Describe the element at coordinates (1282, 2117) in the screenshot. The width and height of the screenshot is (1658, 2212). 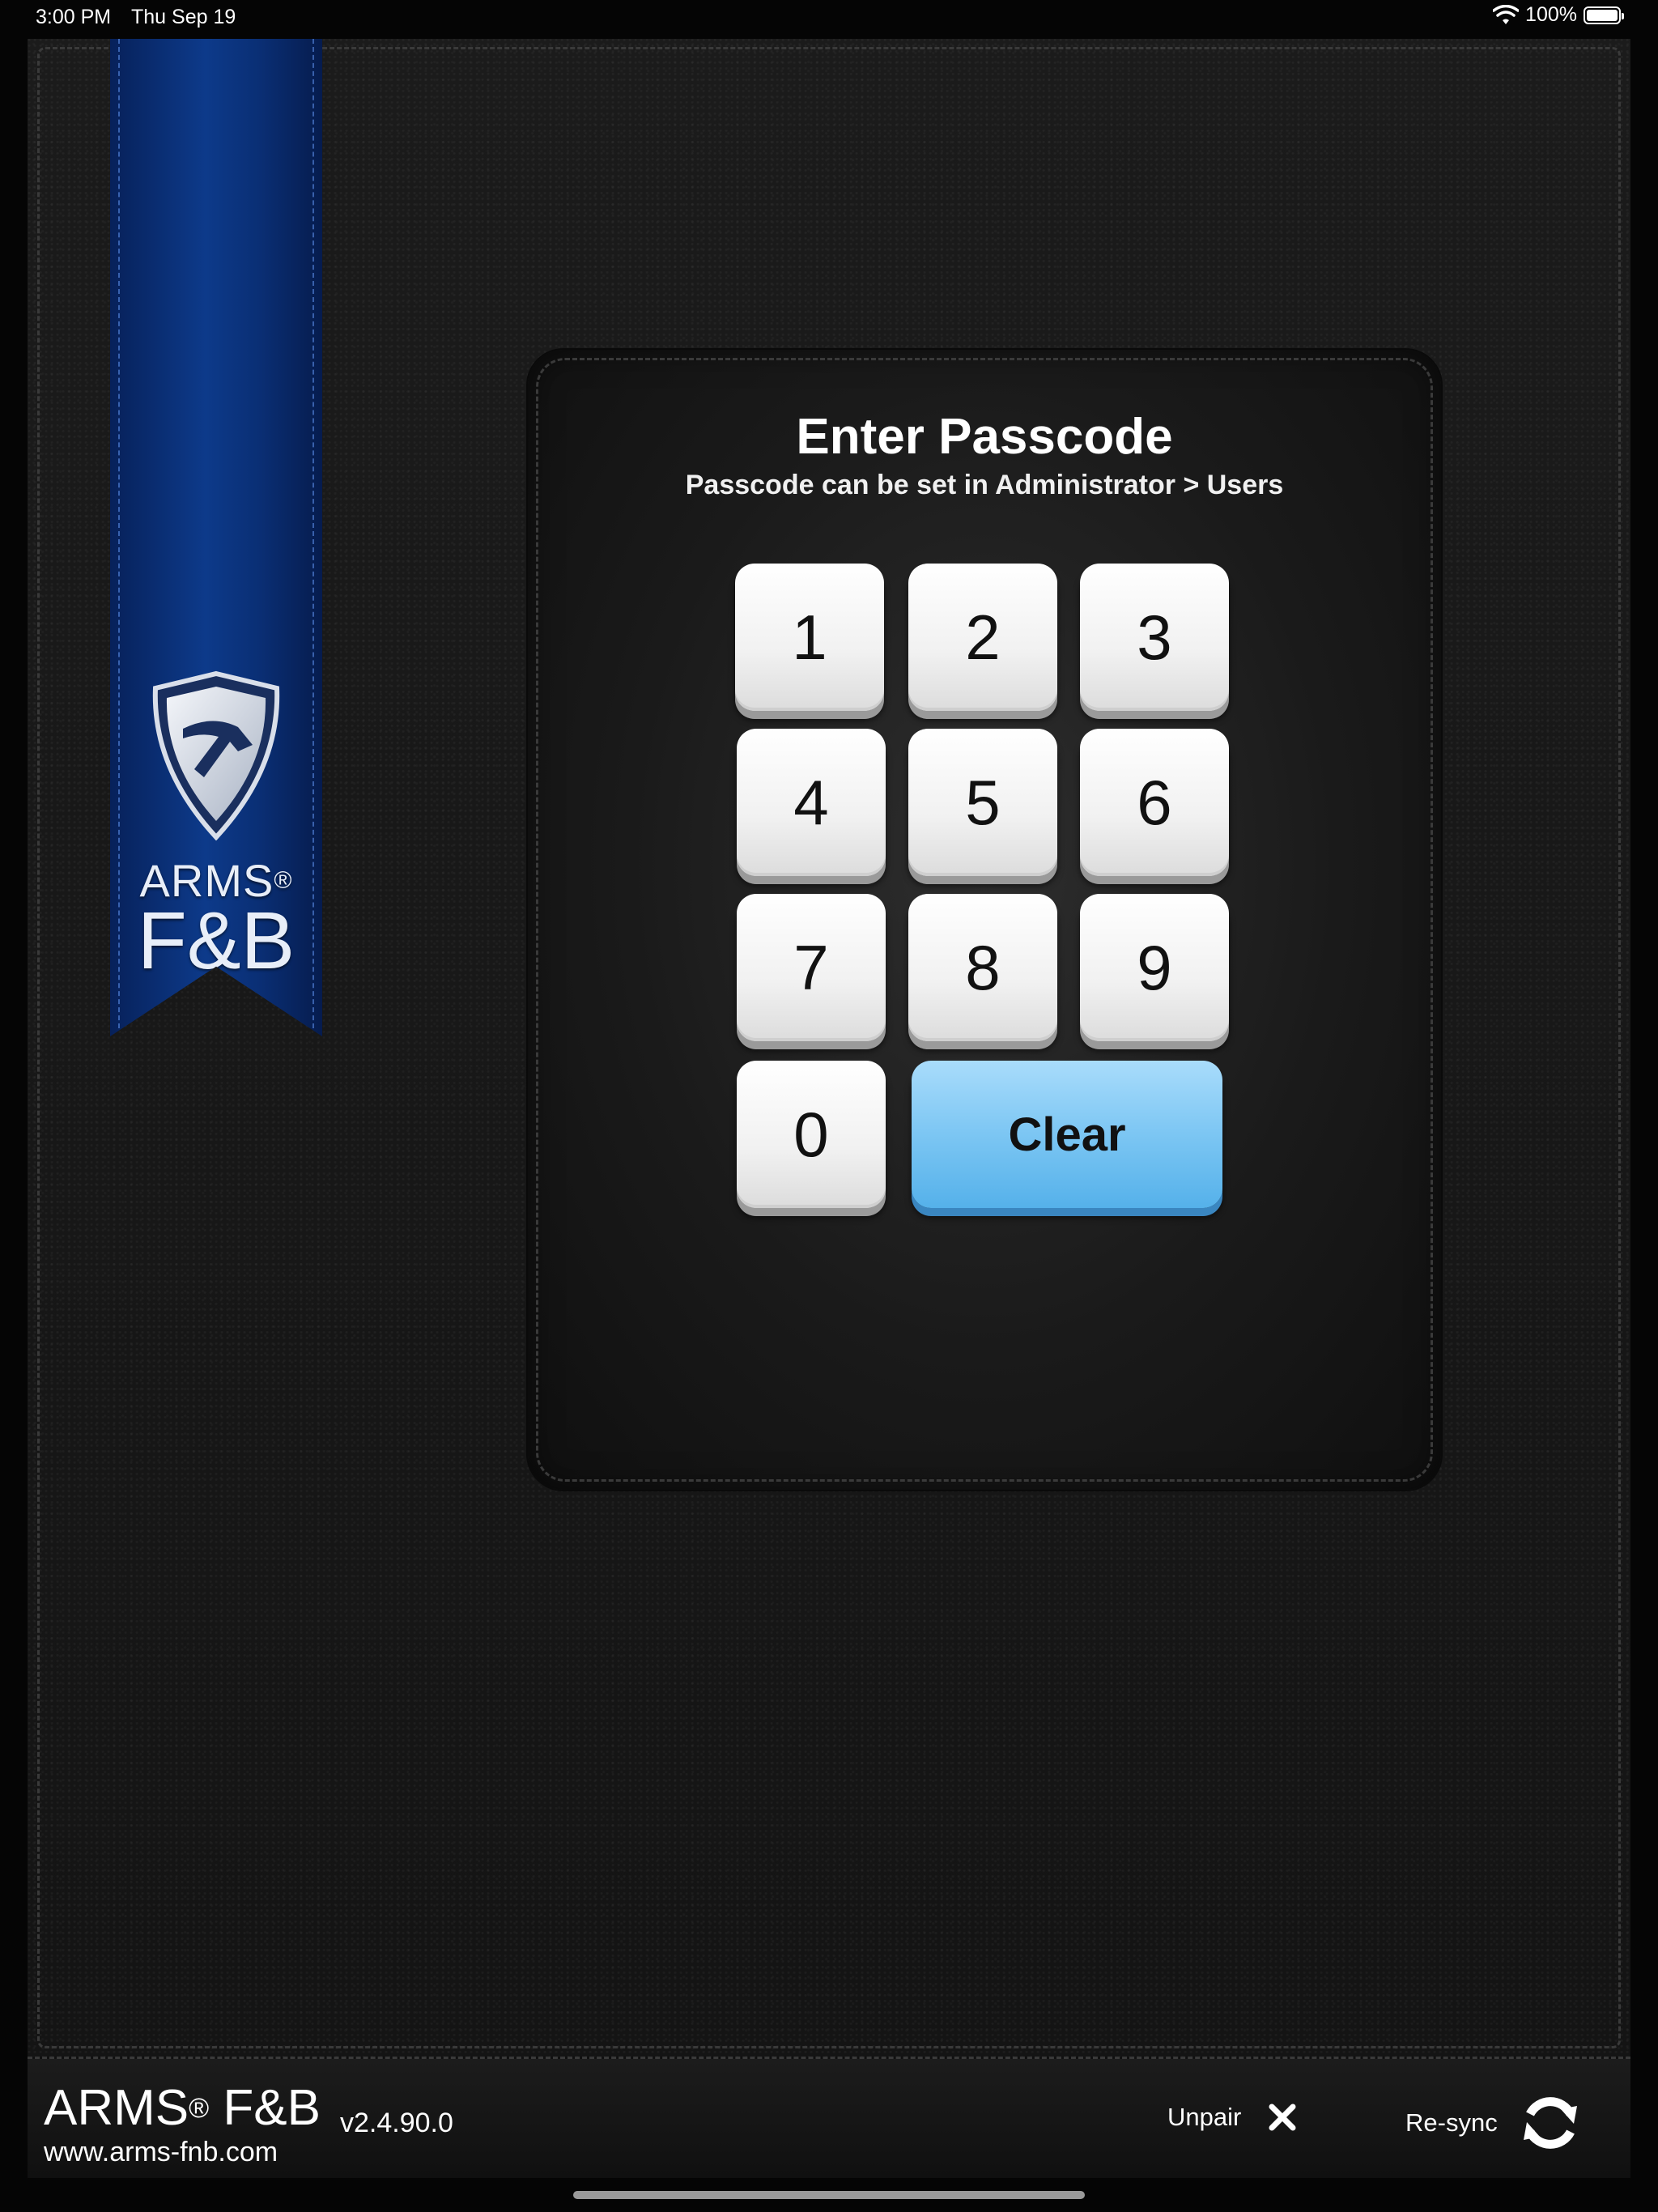
I see `close-icon` at that location.